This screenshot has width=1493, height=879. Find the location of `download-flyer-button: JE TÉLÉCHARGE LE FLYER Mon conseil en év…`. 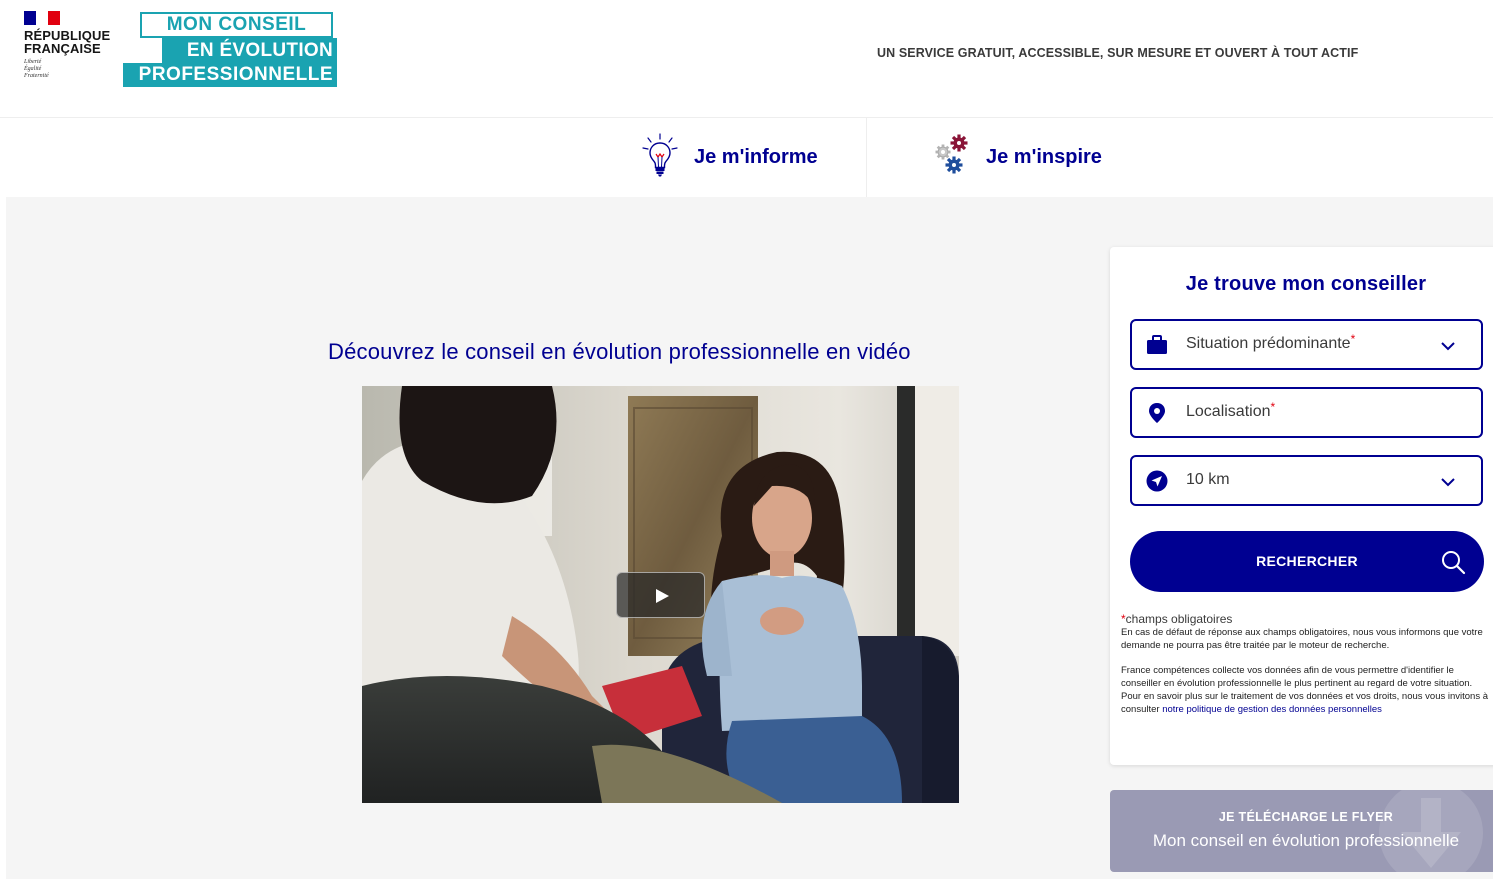

download-flyer-button: JE TÉLÉCHARGE LE FLYER Mon conseil en év… is located at coordinates (1301, 831).